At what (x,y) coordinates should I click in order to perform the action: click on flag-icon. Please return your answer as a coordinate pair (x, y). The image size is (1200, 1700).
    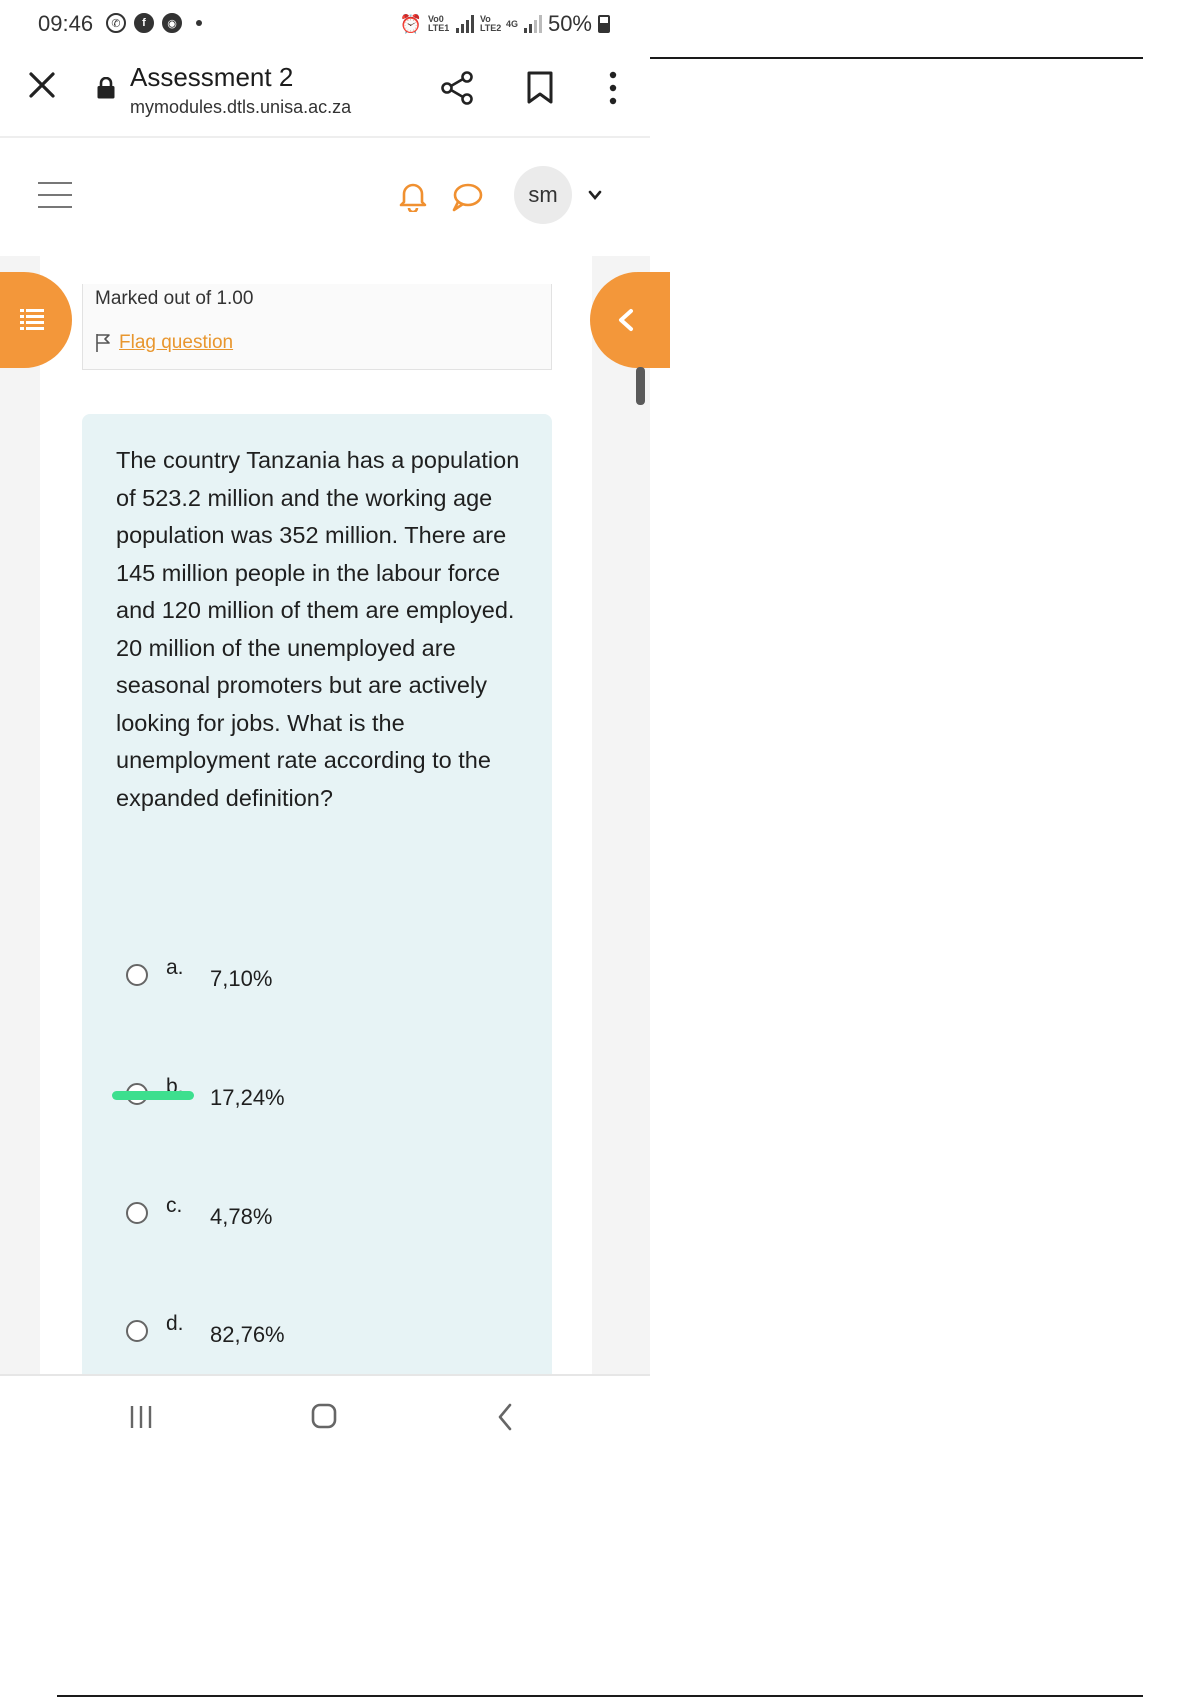
    Looking at the image, I should click on (103, 343).